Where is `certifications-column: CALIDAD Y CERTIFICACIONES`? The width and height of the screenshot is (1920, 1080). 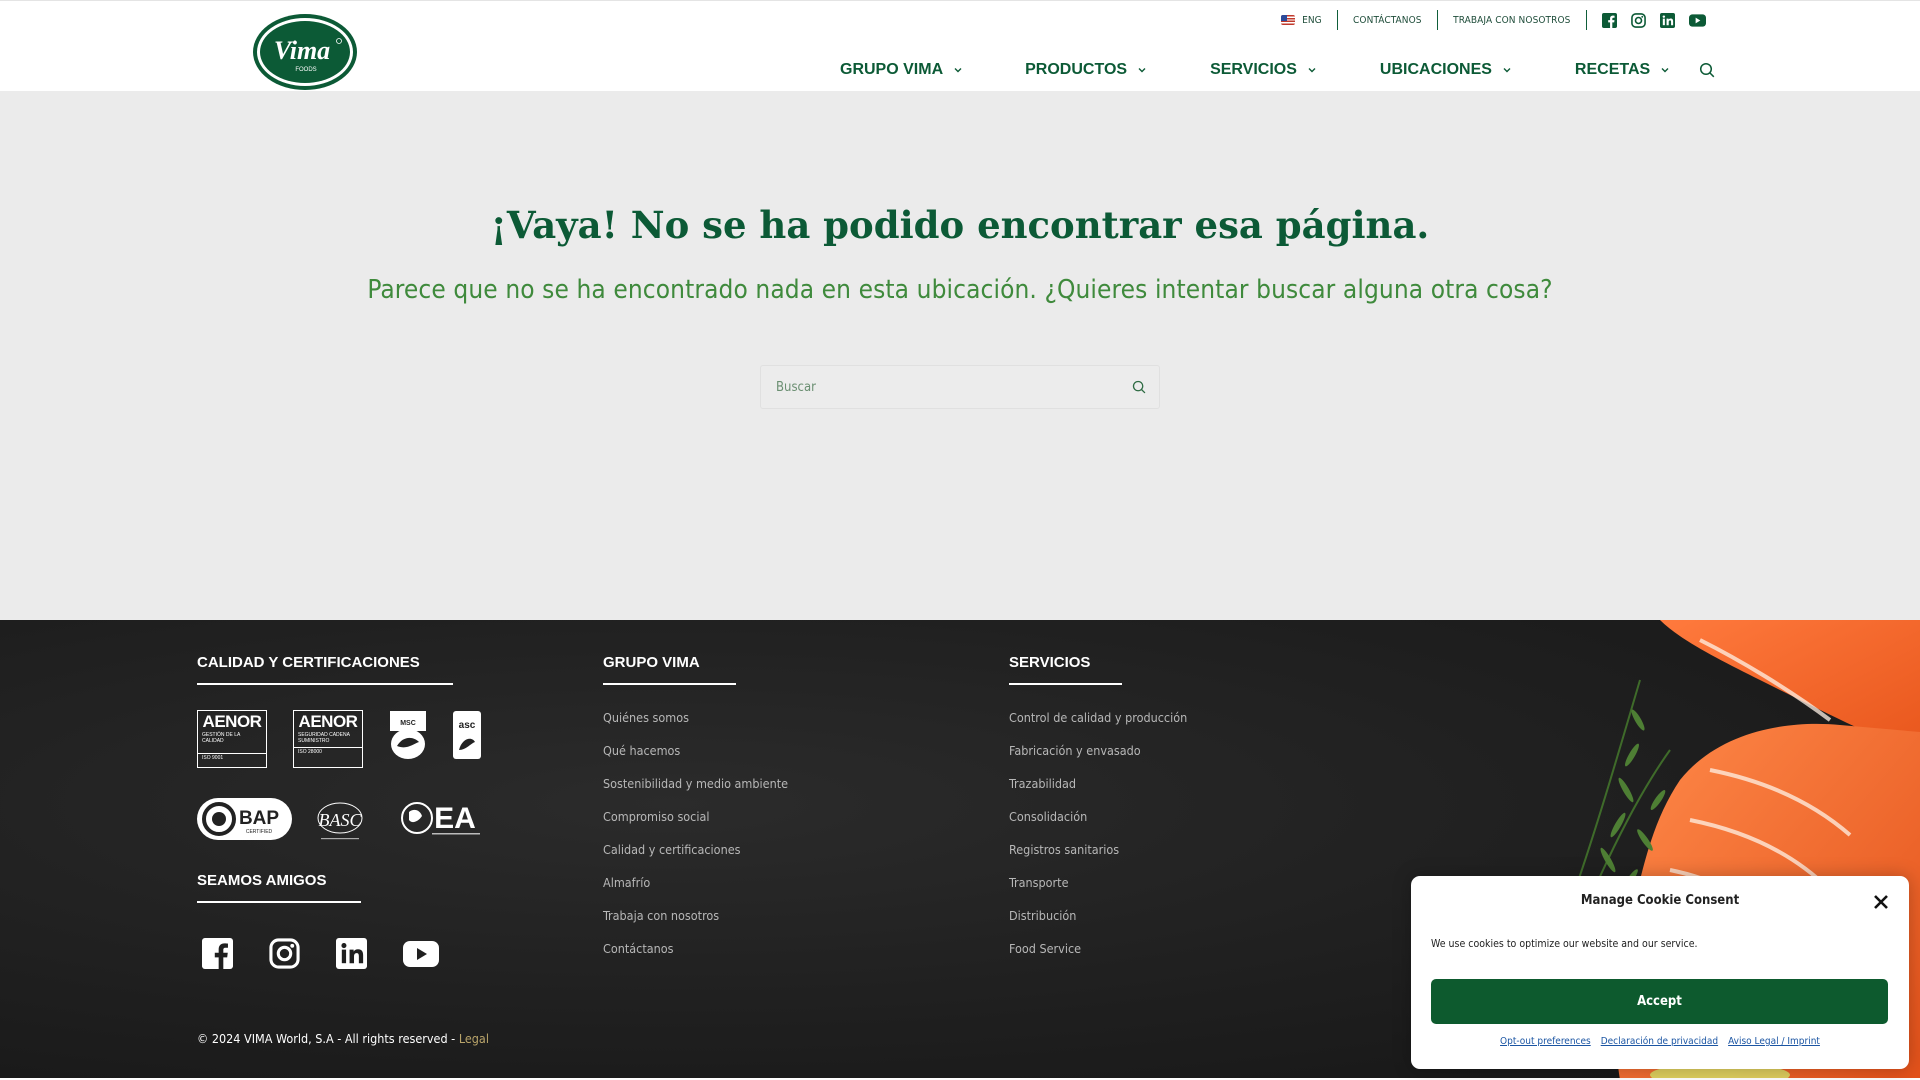
certifications-column: CALIDAD Y CERTIFICACIONES is located at coordinates (325, 669).